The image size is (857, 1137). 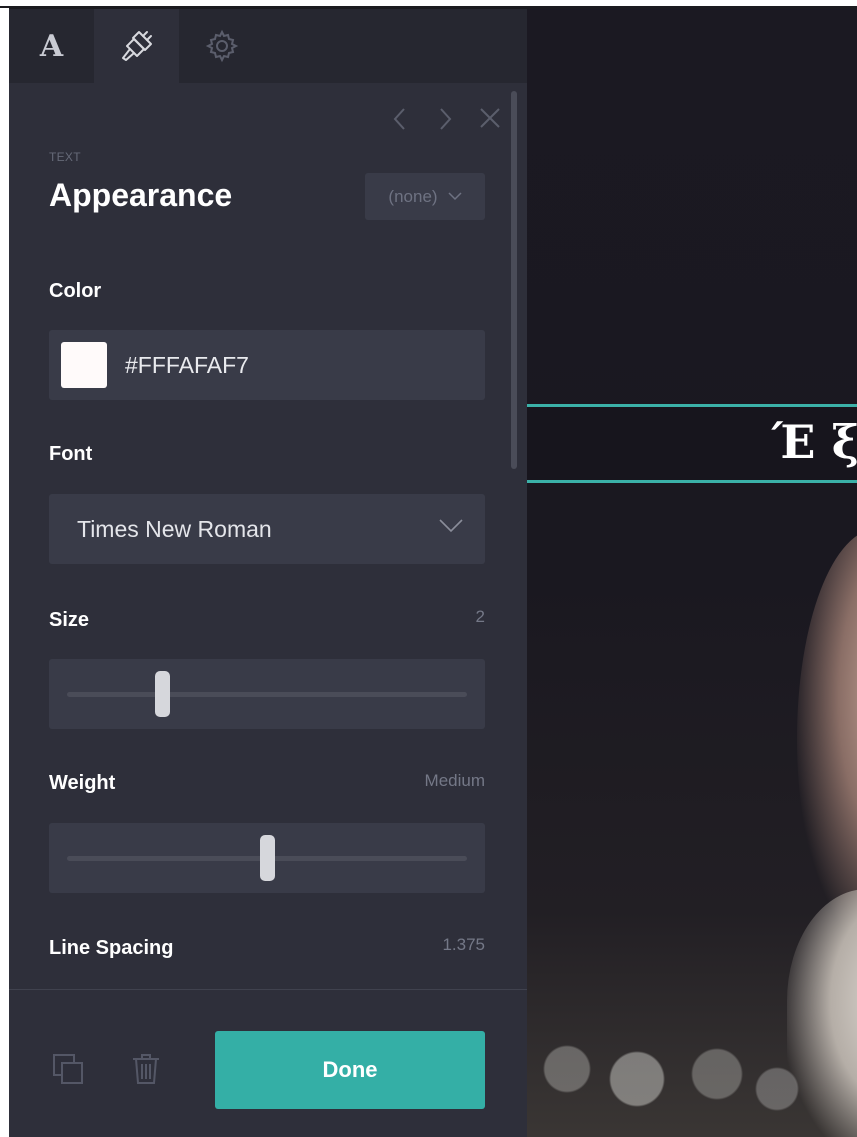 I want to click on size-slider-thumb, so click(x=162, y=694).